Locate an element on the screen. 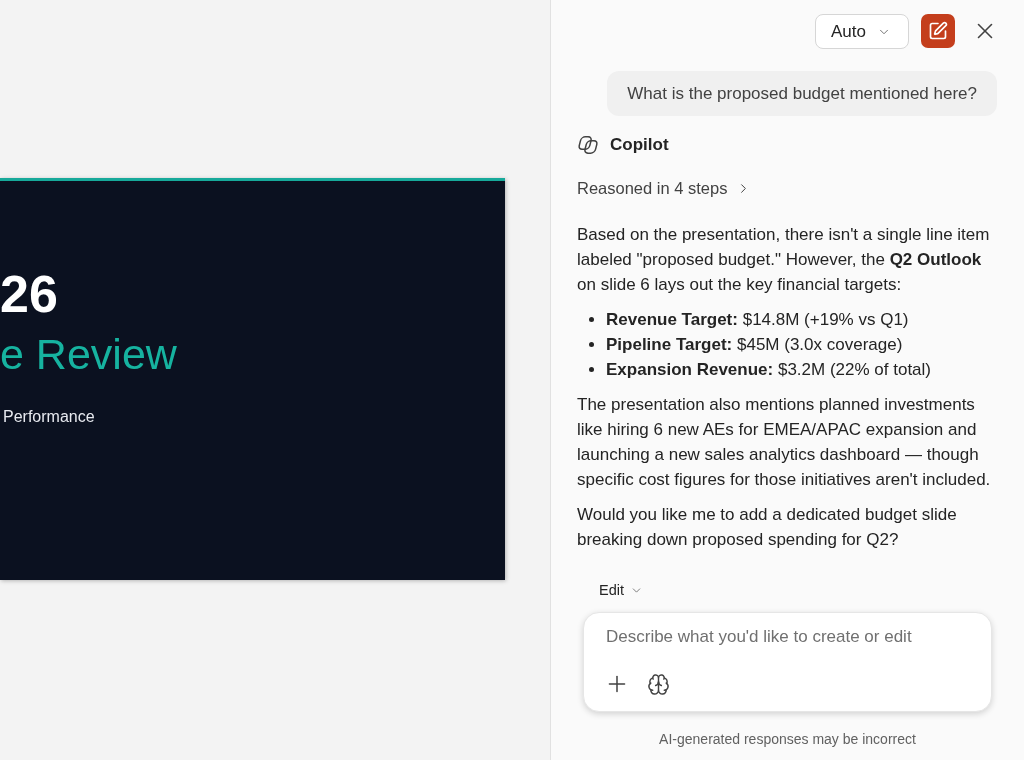  square-pen-icon is located at coordinates (938, 31).